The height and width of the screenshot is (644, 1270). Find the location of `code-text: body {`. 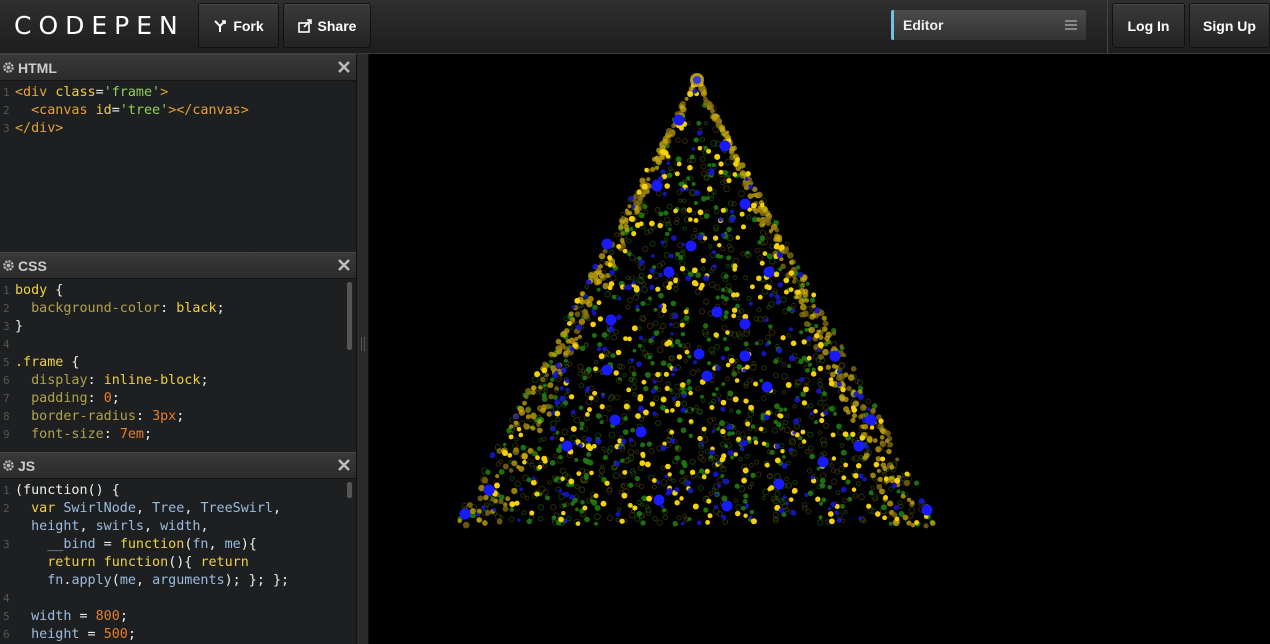

code-text: body { is located at coordinates (39, 291).